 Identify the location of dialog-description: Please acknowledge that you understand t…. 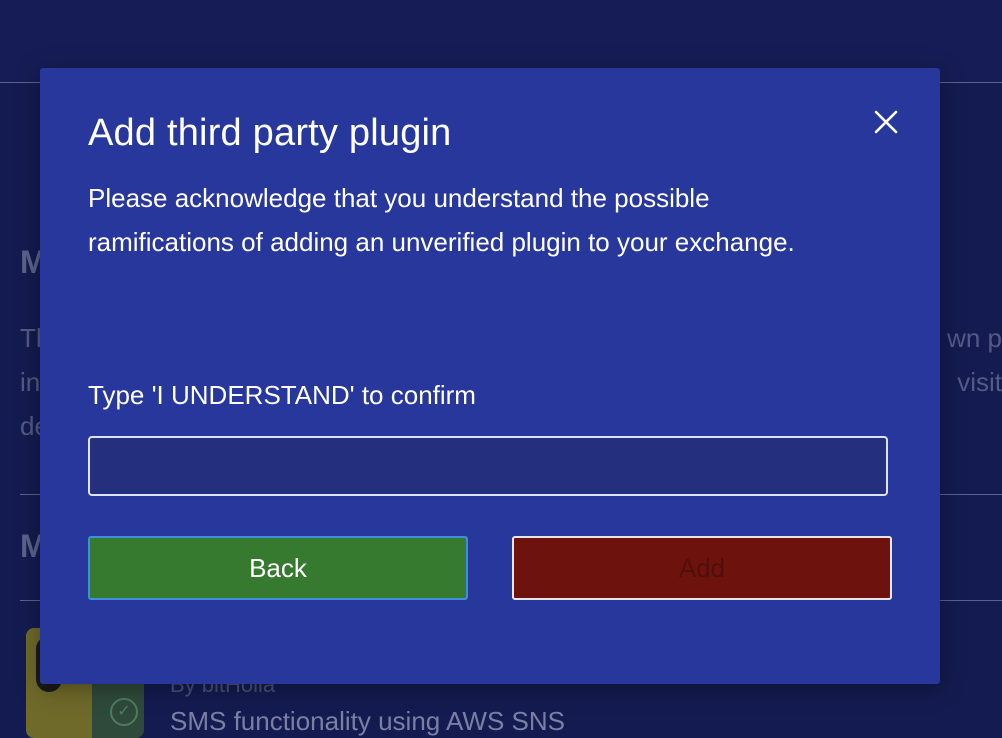
(441, 220).